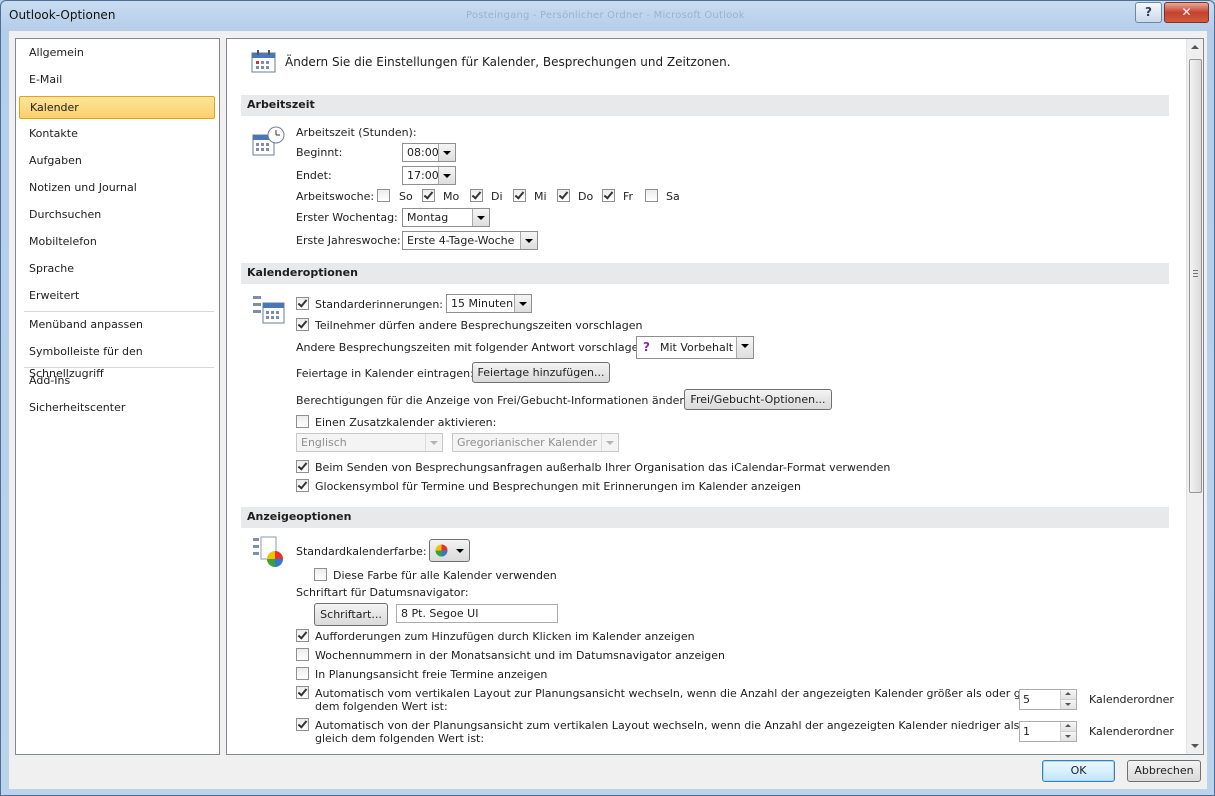  I want to click on endet-select: 17:00, so click(429, 175).